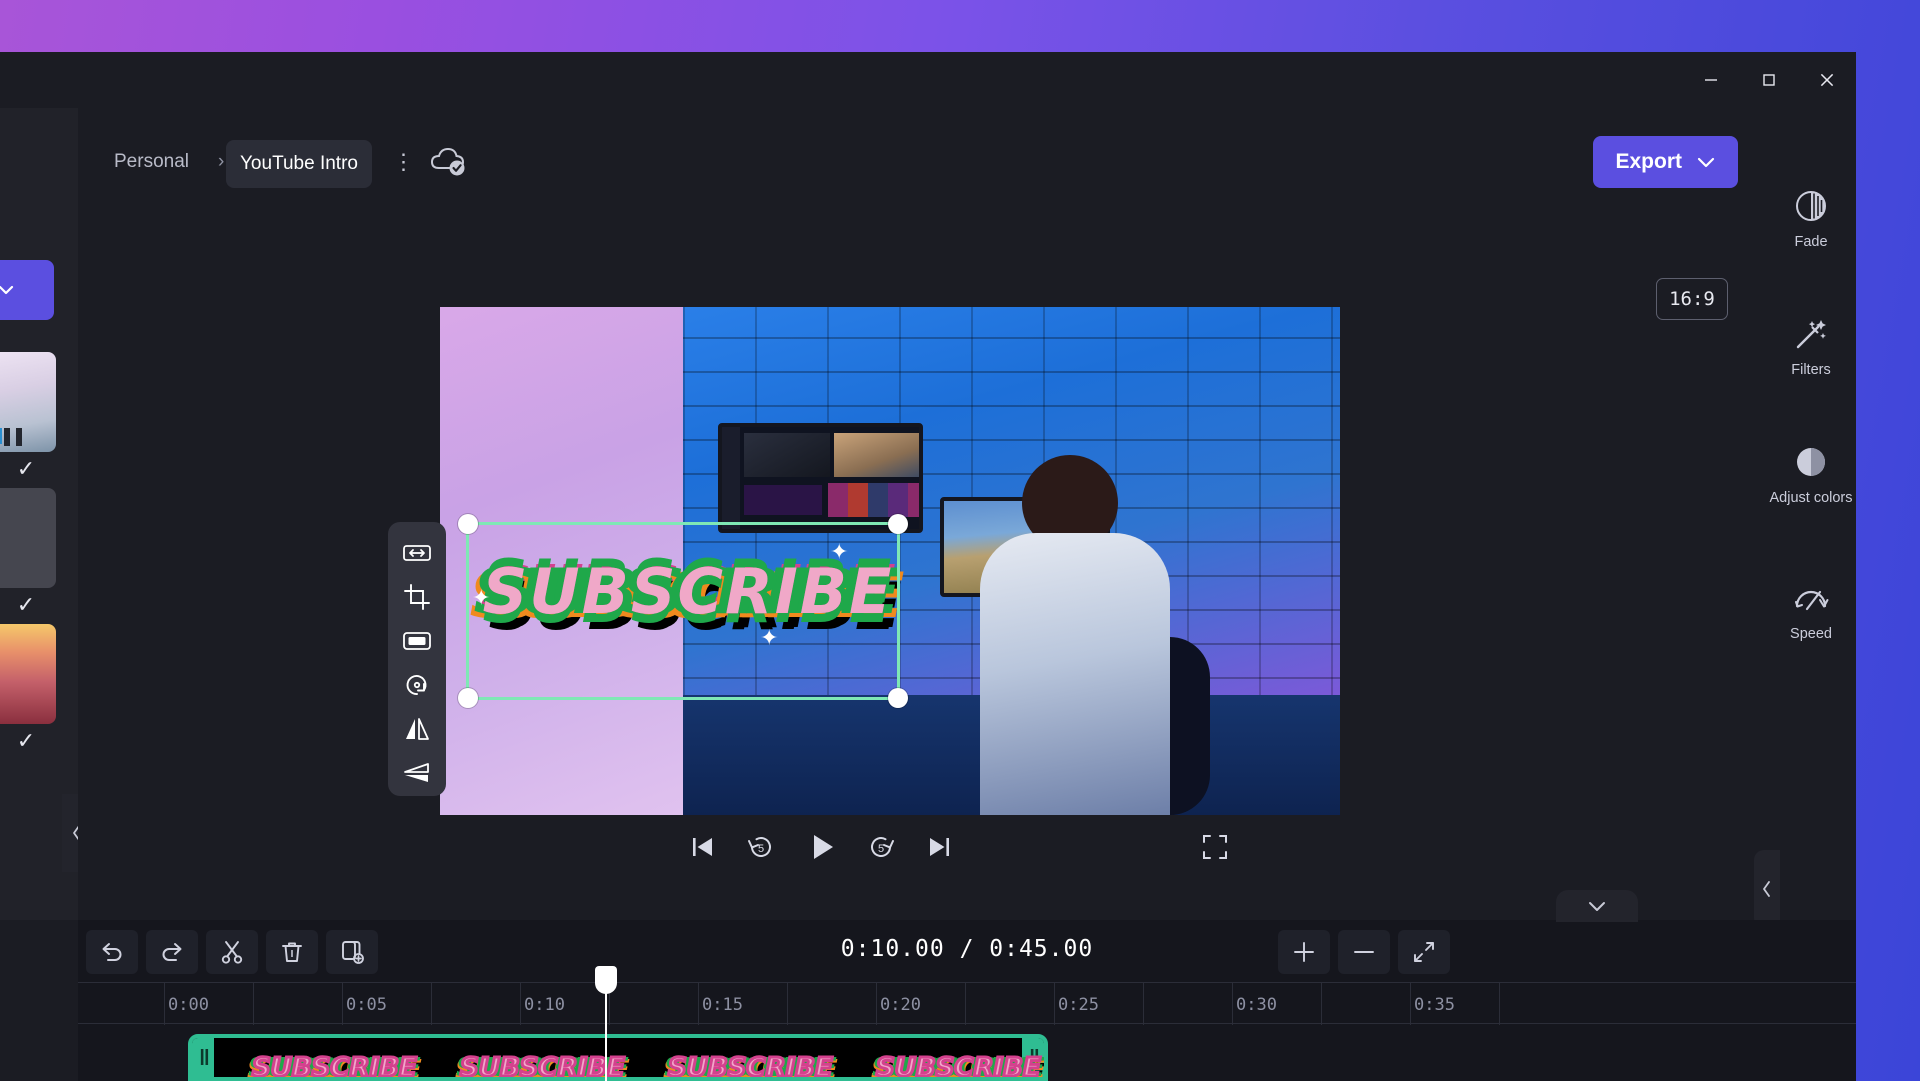 The height and width of the screenshot is (1081, 1920). I want to click on plus-icon, so click(1304, 952).